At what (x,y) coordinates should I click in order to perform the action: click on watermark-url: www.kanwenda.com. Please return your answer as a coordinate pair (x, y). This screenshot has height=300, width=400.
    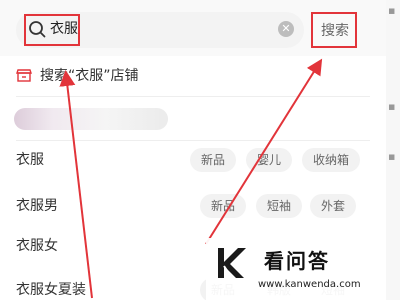
    Looking at the image, I should click on (309, 284).